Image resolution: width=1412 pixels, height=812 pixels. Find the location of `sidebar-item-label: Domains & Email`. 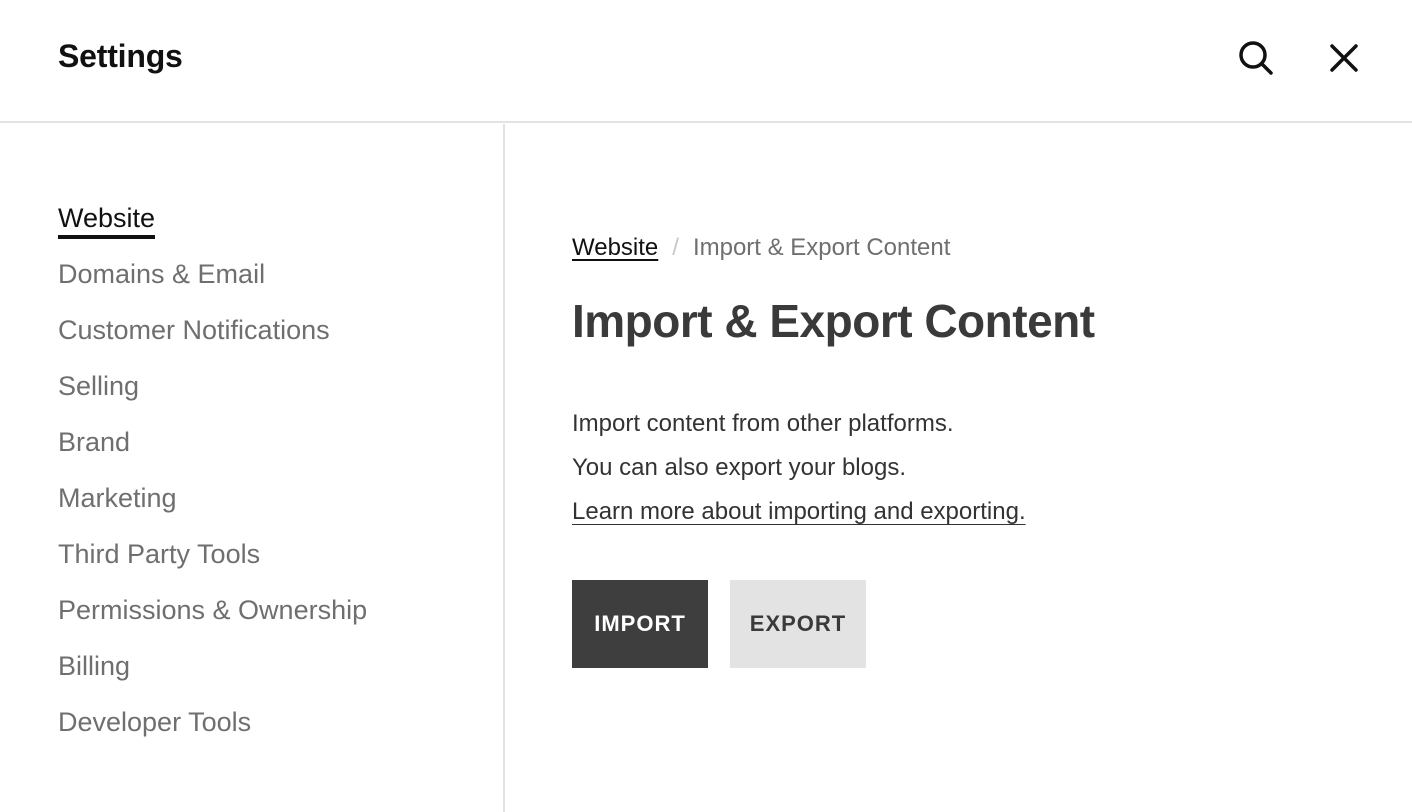

sidebar-item-label: Domains & Email is located at coordinates (162, 274).